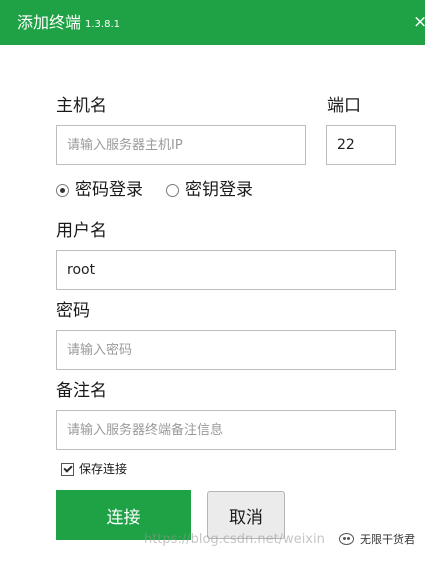  What do you see at coordinates (346, 539) in the screenshot?
I see `wechat-icon` at bounding box center [346, 539].